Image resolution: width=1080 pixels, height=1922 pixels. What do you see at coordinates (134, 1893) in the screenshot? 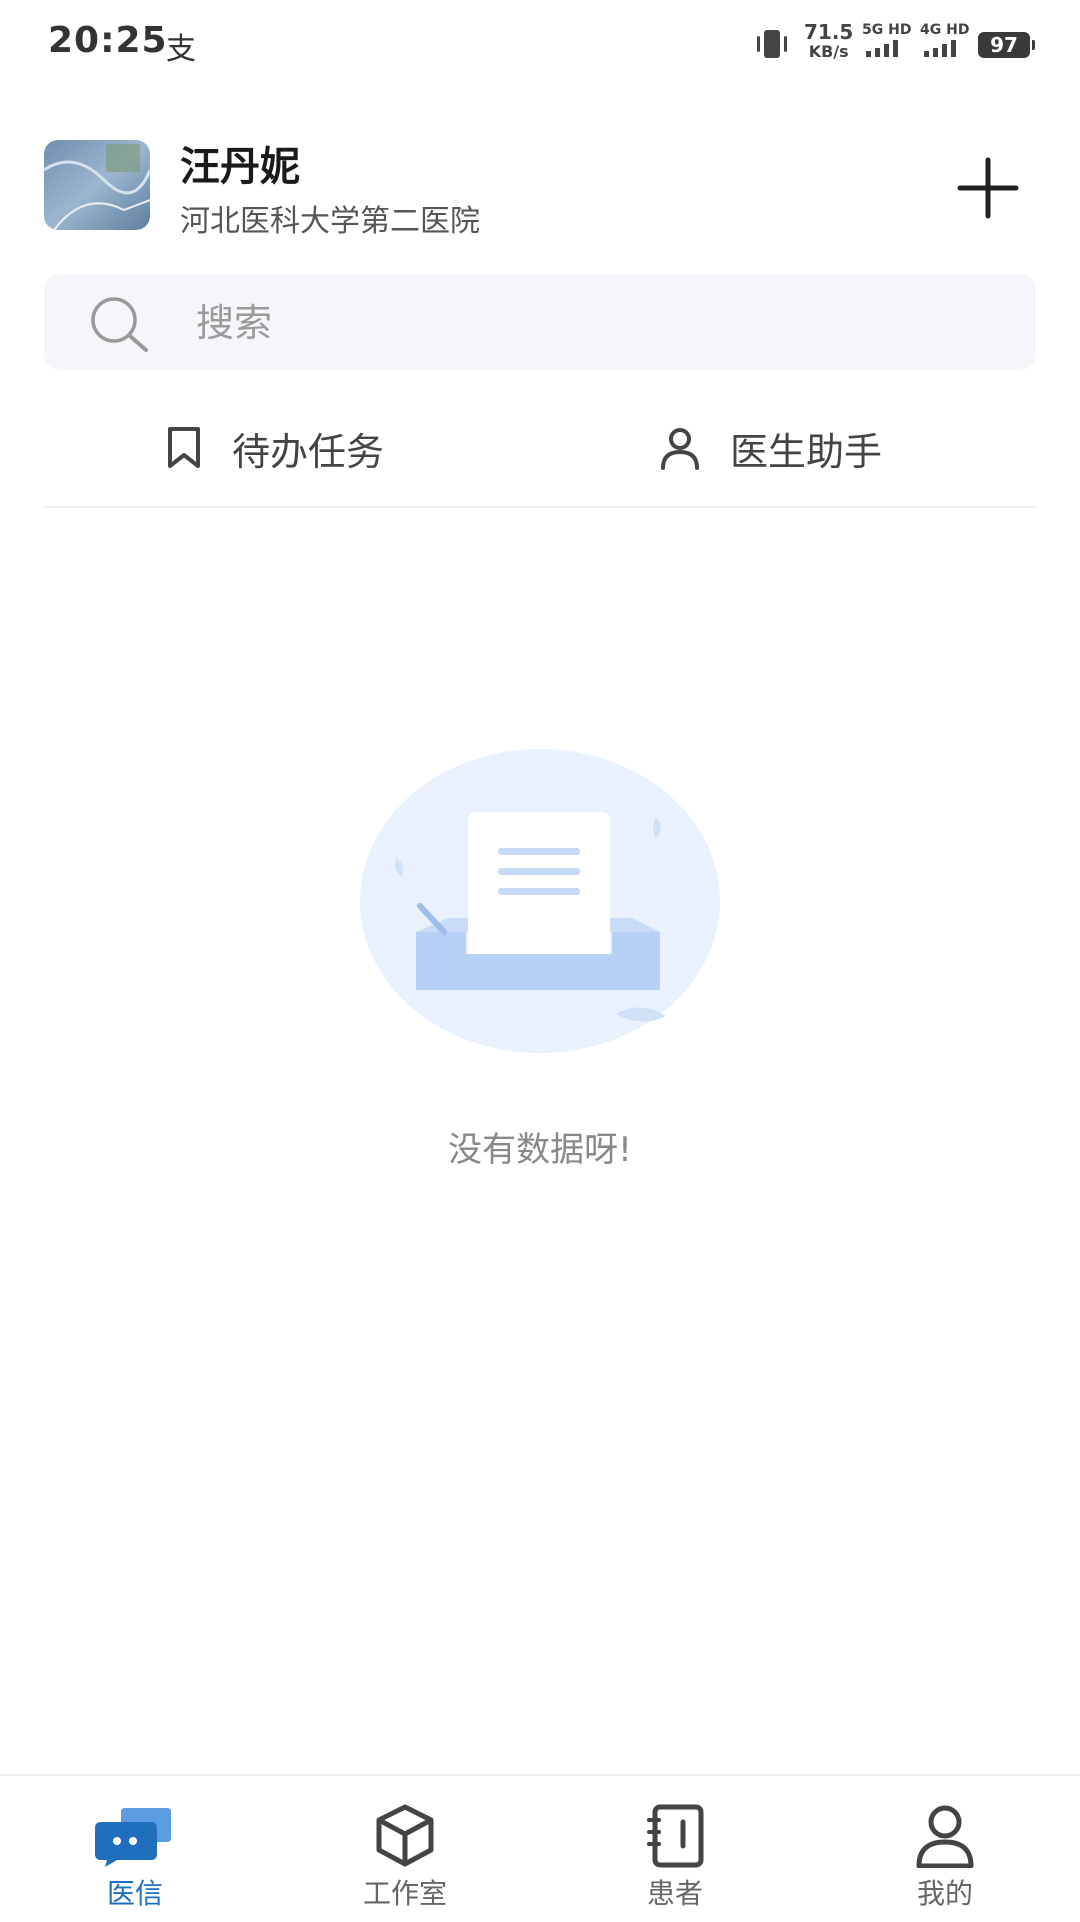
I see `nav-label-messages: 医信` at bounding box center [134, 1893].